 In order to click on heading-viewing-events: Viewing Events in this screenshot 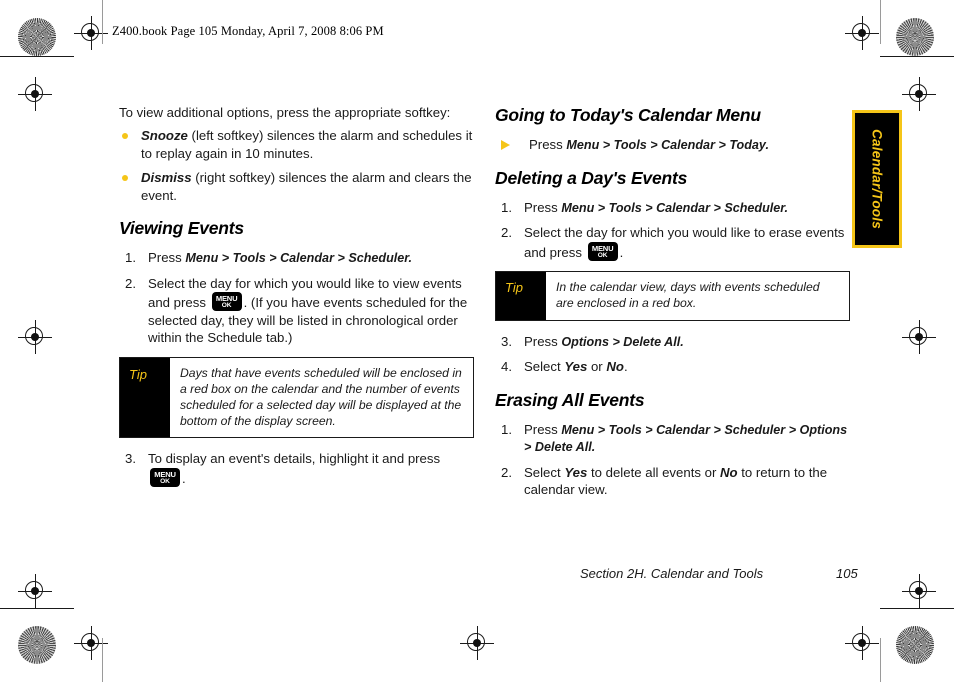, I will do `click(181, 228)`.